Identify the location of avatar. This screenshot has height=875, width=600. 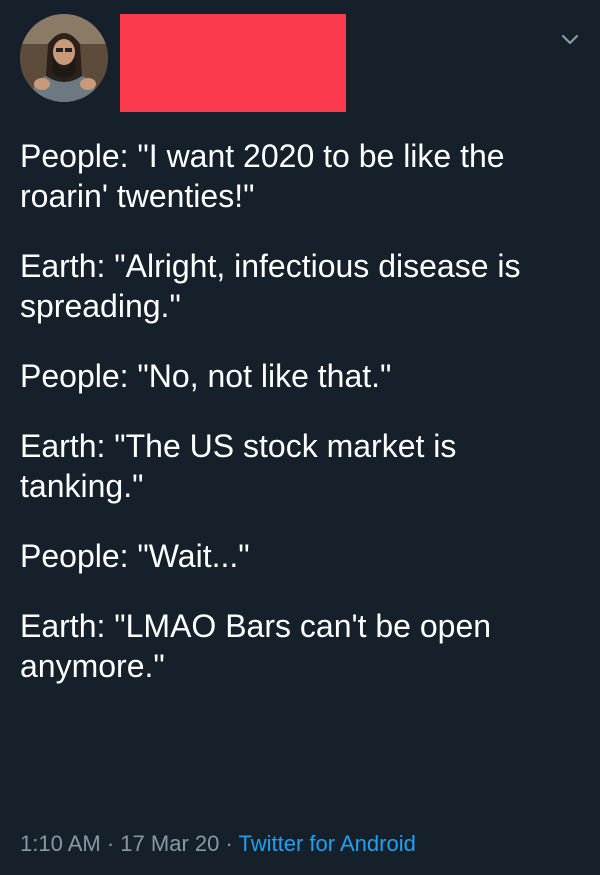
(64, 58).